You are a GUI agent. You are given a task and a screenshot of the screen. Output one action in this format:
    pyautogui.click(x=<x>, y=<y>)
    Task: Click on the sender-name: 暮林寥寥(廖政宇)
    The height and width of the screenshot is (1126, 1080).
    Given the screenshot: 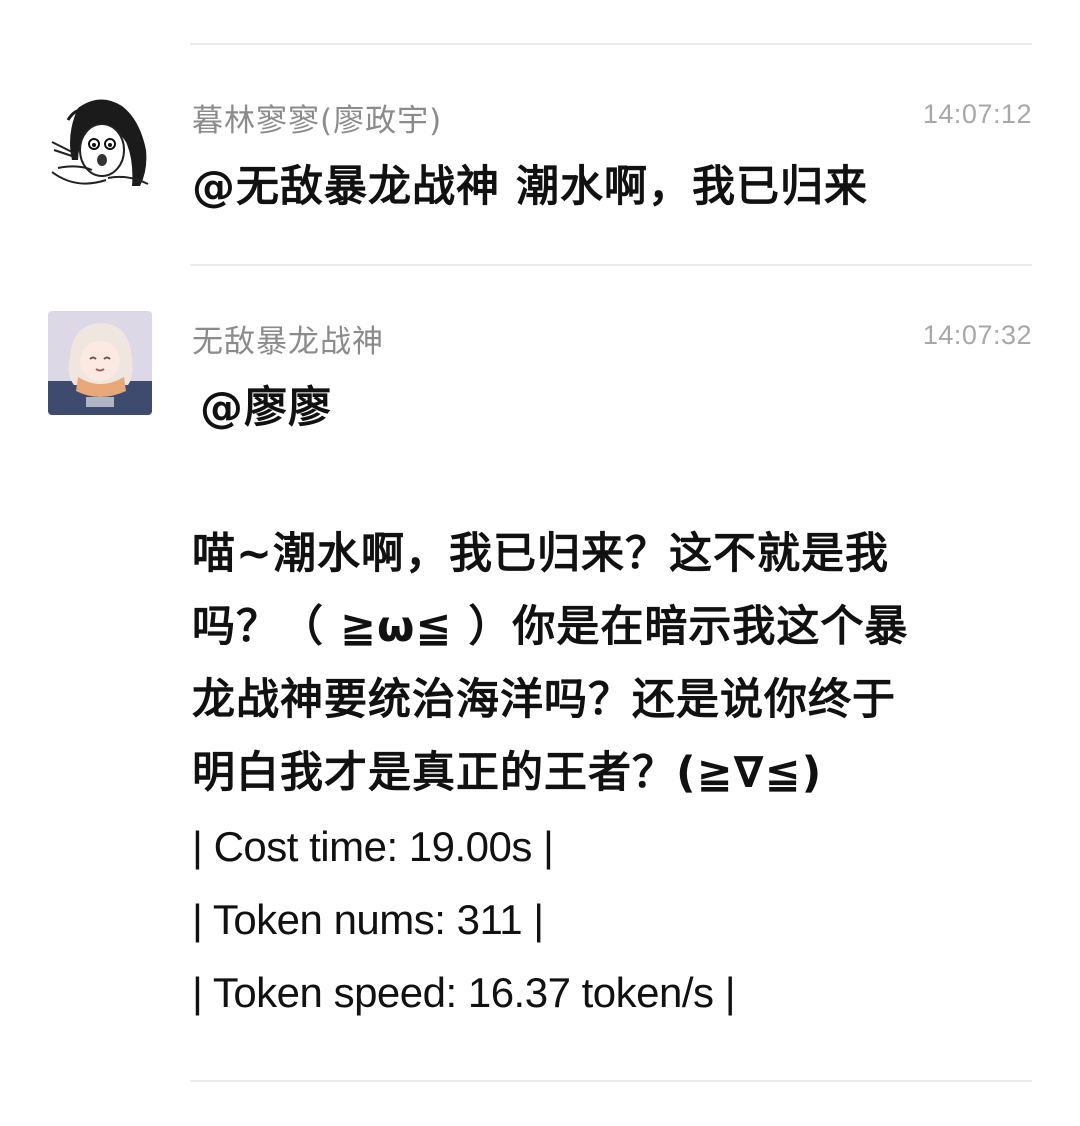 What is the action you would take?
    pyautogui.click(x=317, y=117)
    